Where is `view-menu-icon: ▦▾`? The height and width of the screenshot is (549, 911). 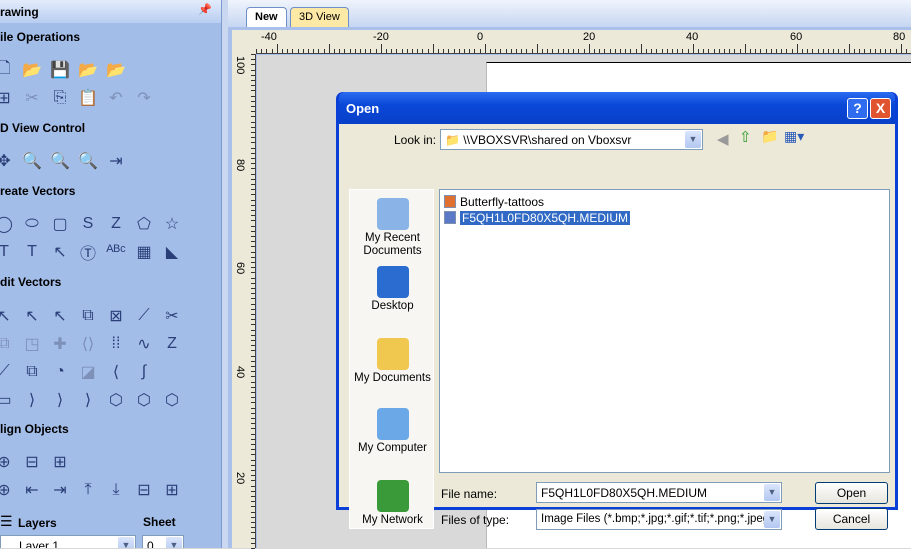 view-menu-icon: ▦▾ is located at coordinates (794, 136).